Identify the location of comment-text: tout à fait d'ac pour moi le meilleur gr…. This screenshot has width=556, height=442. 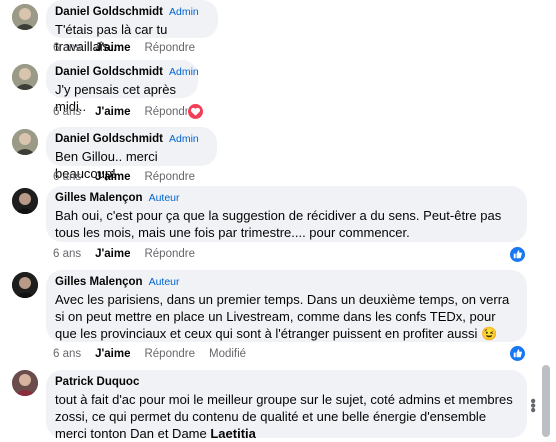
(284, 416).